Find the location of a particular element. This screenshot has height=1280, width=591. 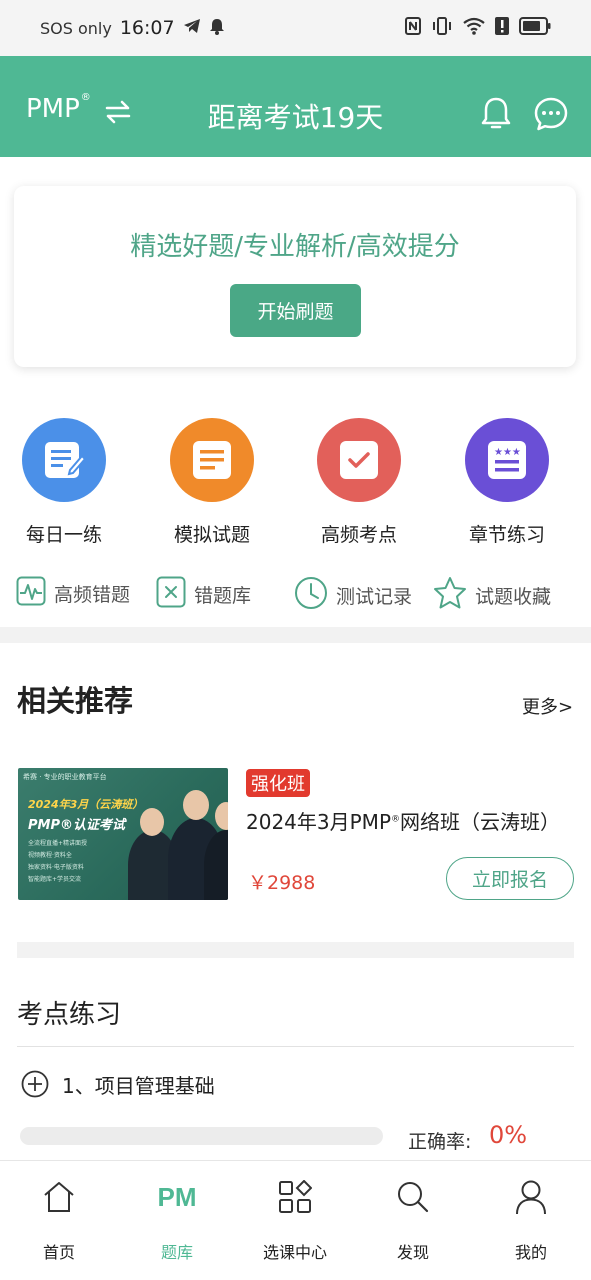

sub-label: 错题库 is located at coordinates (223, 596).